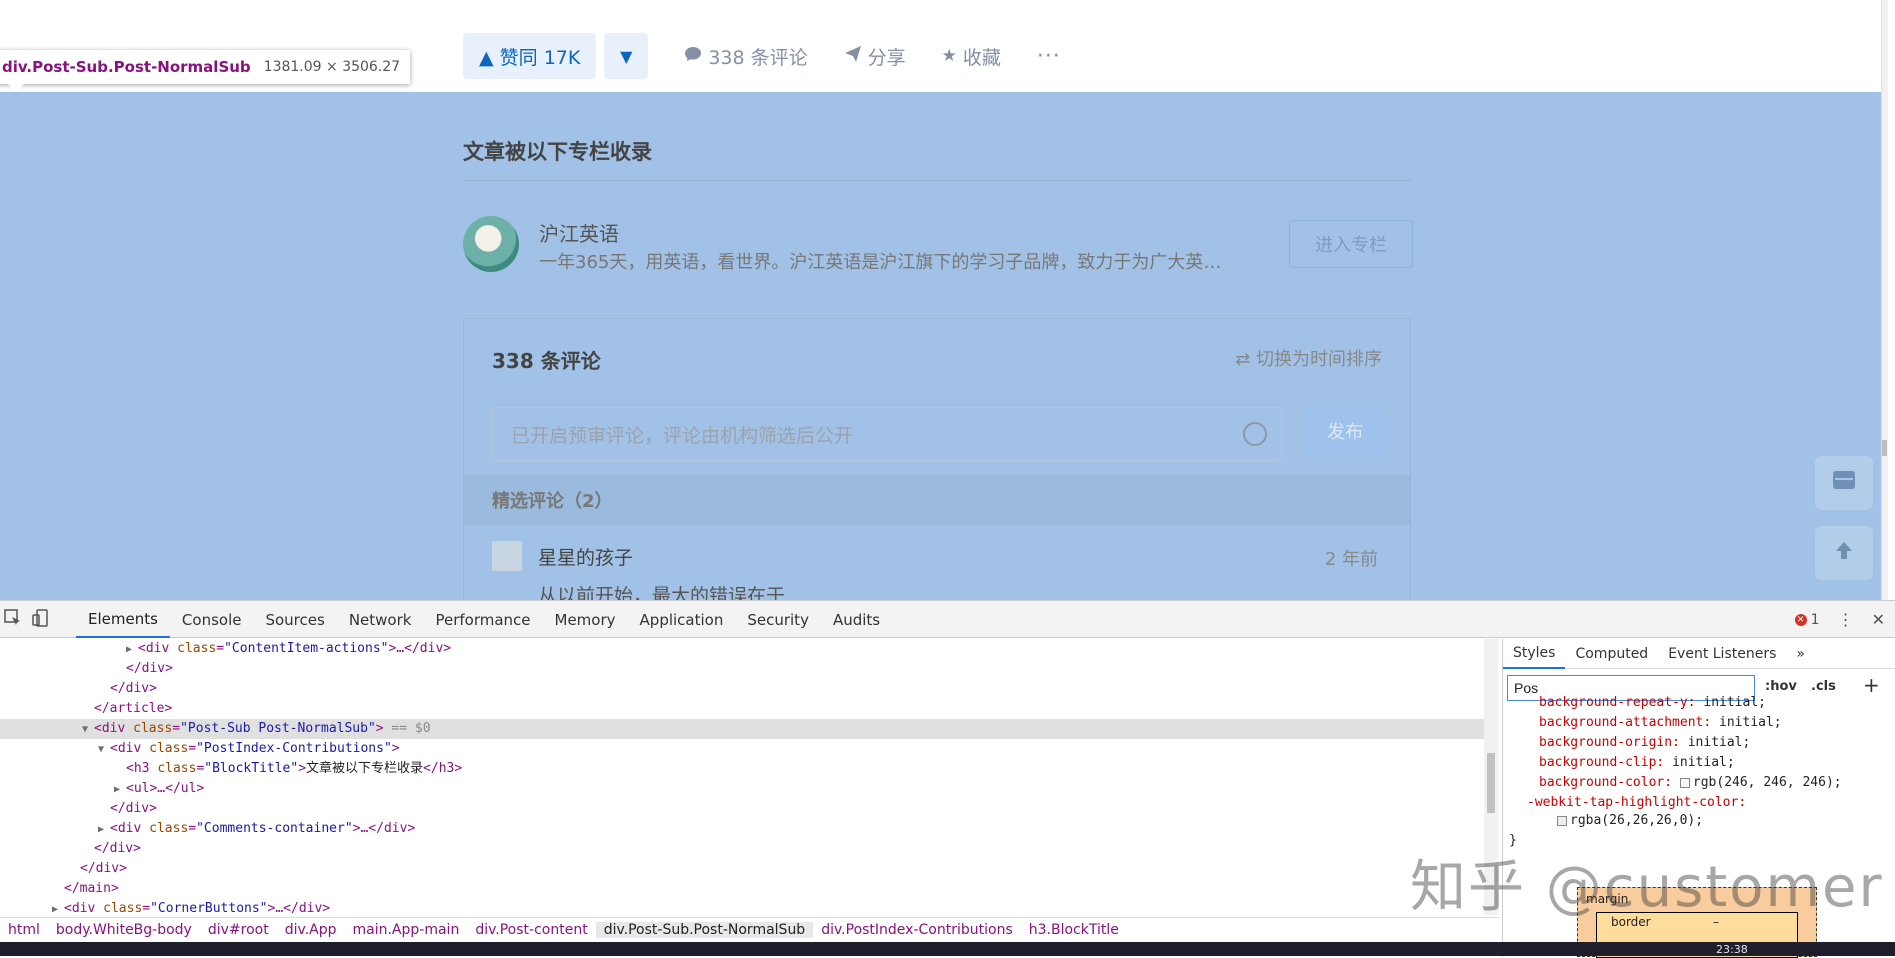 This screenshot has height=958, width=1895. What do you see at coordinates (24, 930) in the screenshot?
I see `breadcrumb-item: html` at bounding box center [24, 930].